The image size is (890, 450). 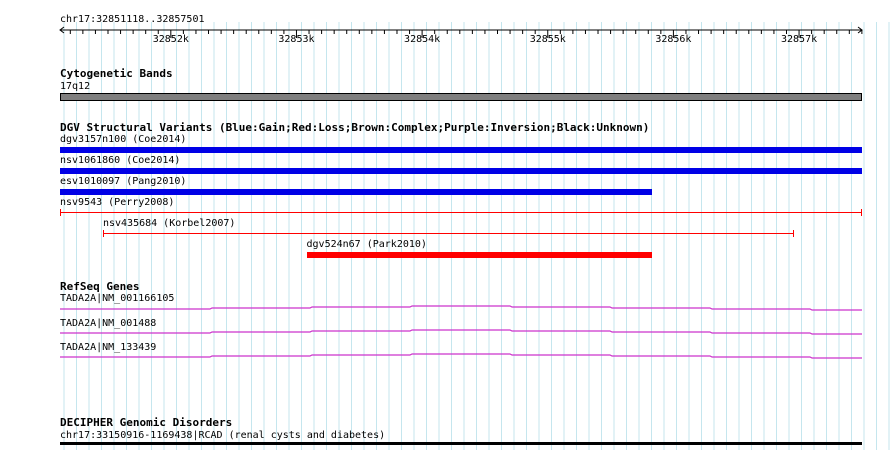 I want to click on decipher-track-title: DECIPHER Genomic Disorders, so click(x=146, y=422).